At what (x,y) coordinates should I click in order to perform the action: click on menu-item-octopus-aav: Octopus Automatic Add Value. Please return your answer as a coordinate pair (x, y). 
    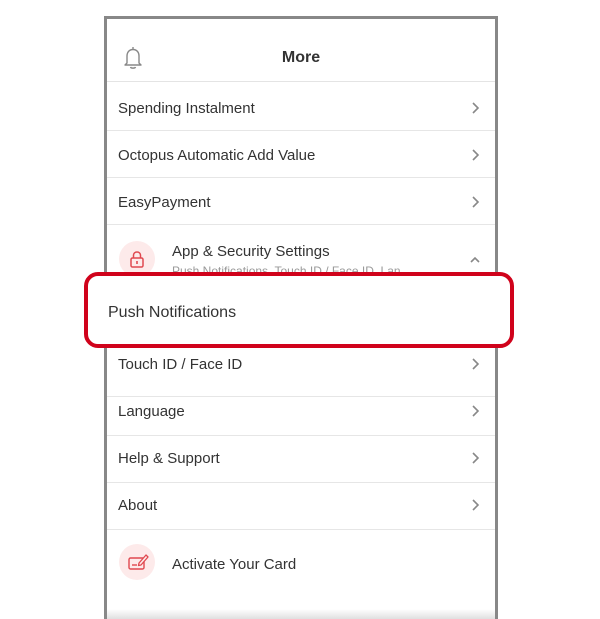
    Looking at the image, I should click on (301, 154).